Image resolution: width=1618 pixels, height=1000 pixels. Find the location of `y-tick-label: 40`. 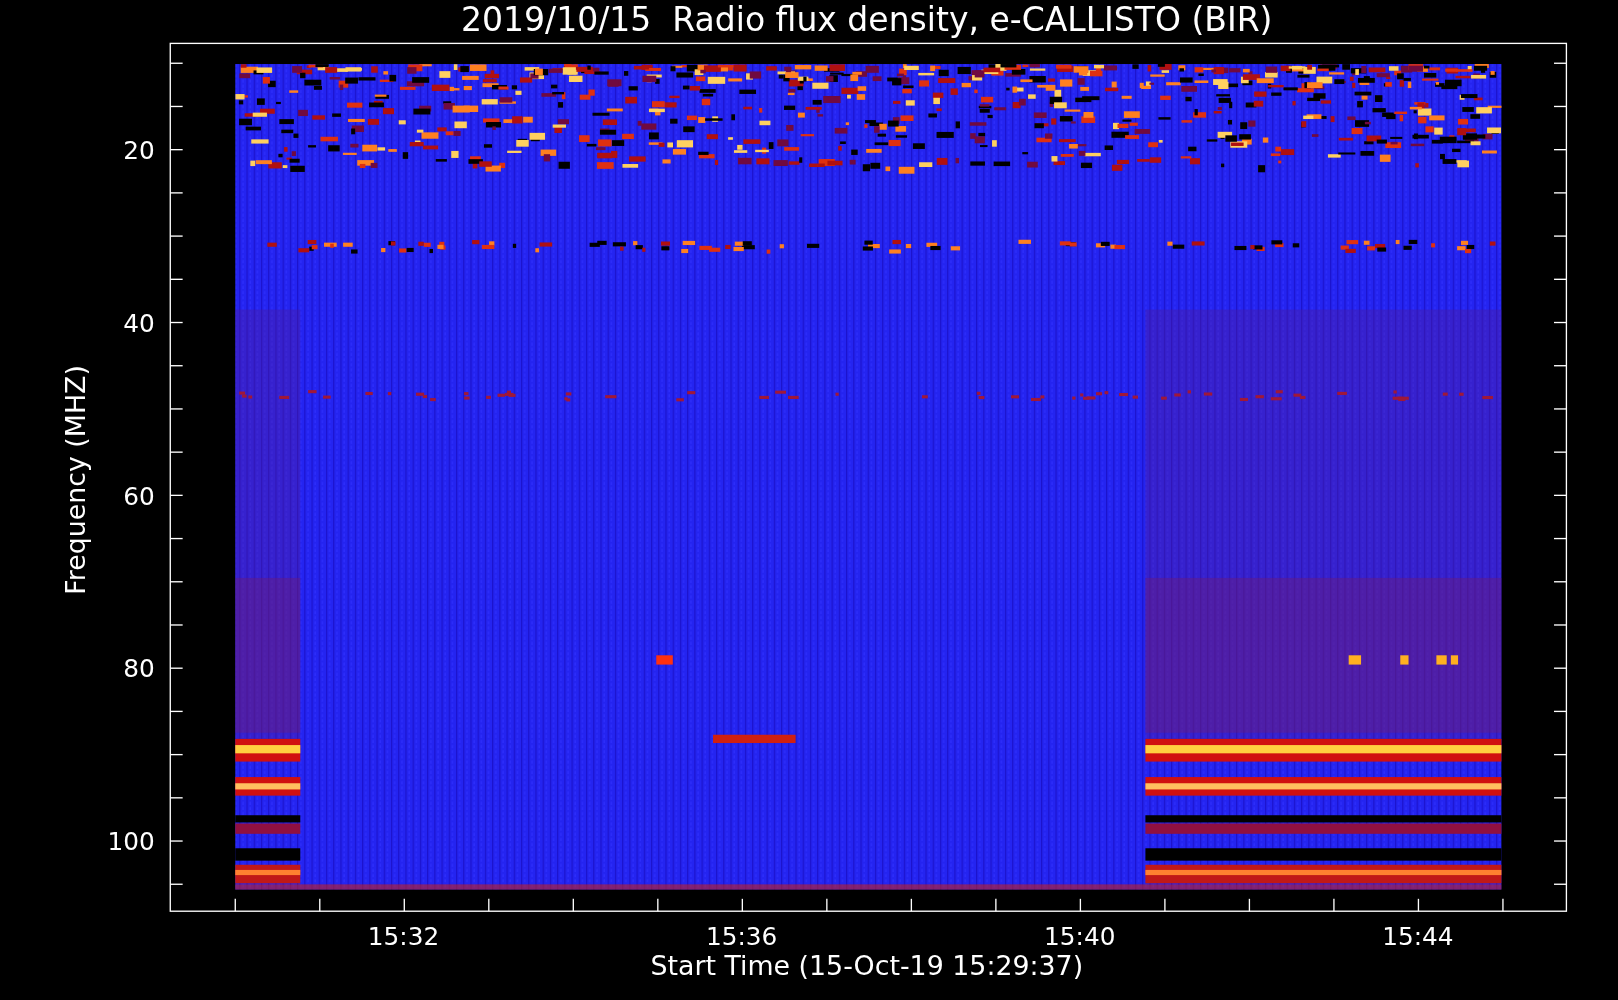

y-tick-label: 40 is located at coordinates (139, 323).